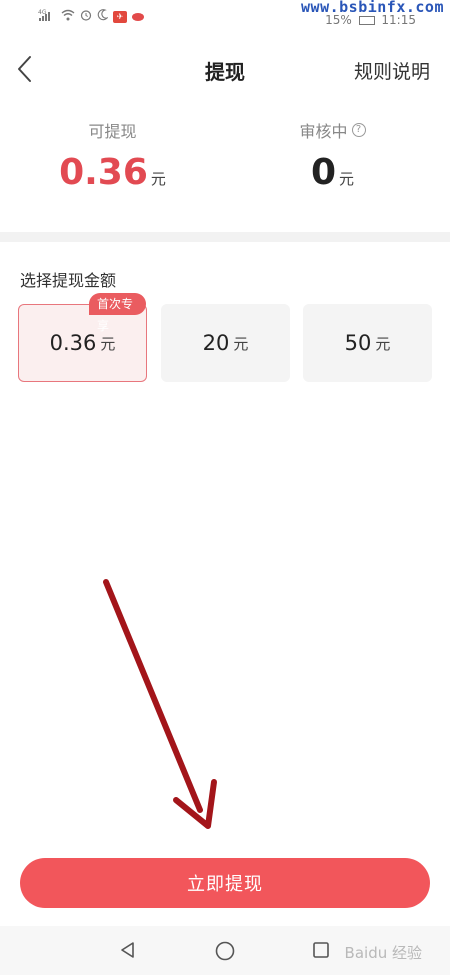 This screenshot has height=975, width=450. I want to click on reviewing-balance: 审核中 ? 0元, so click(332, 155).